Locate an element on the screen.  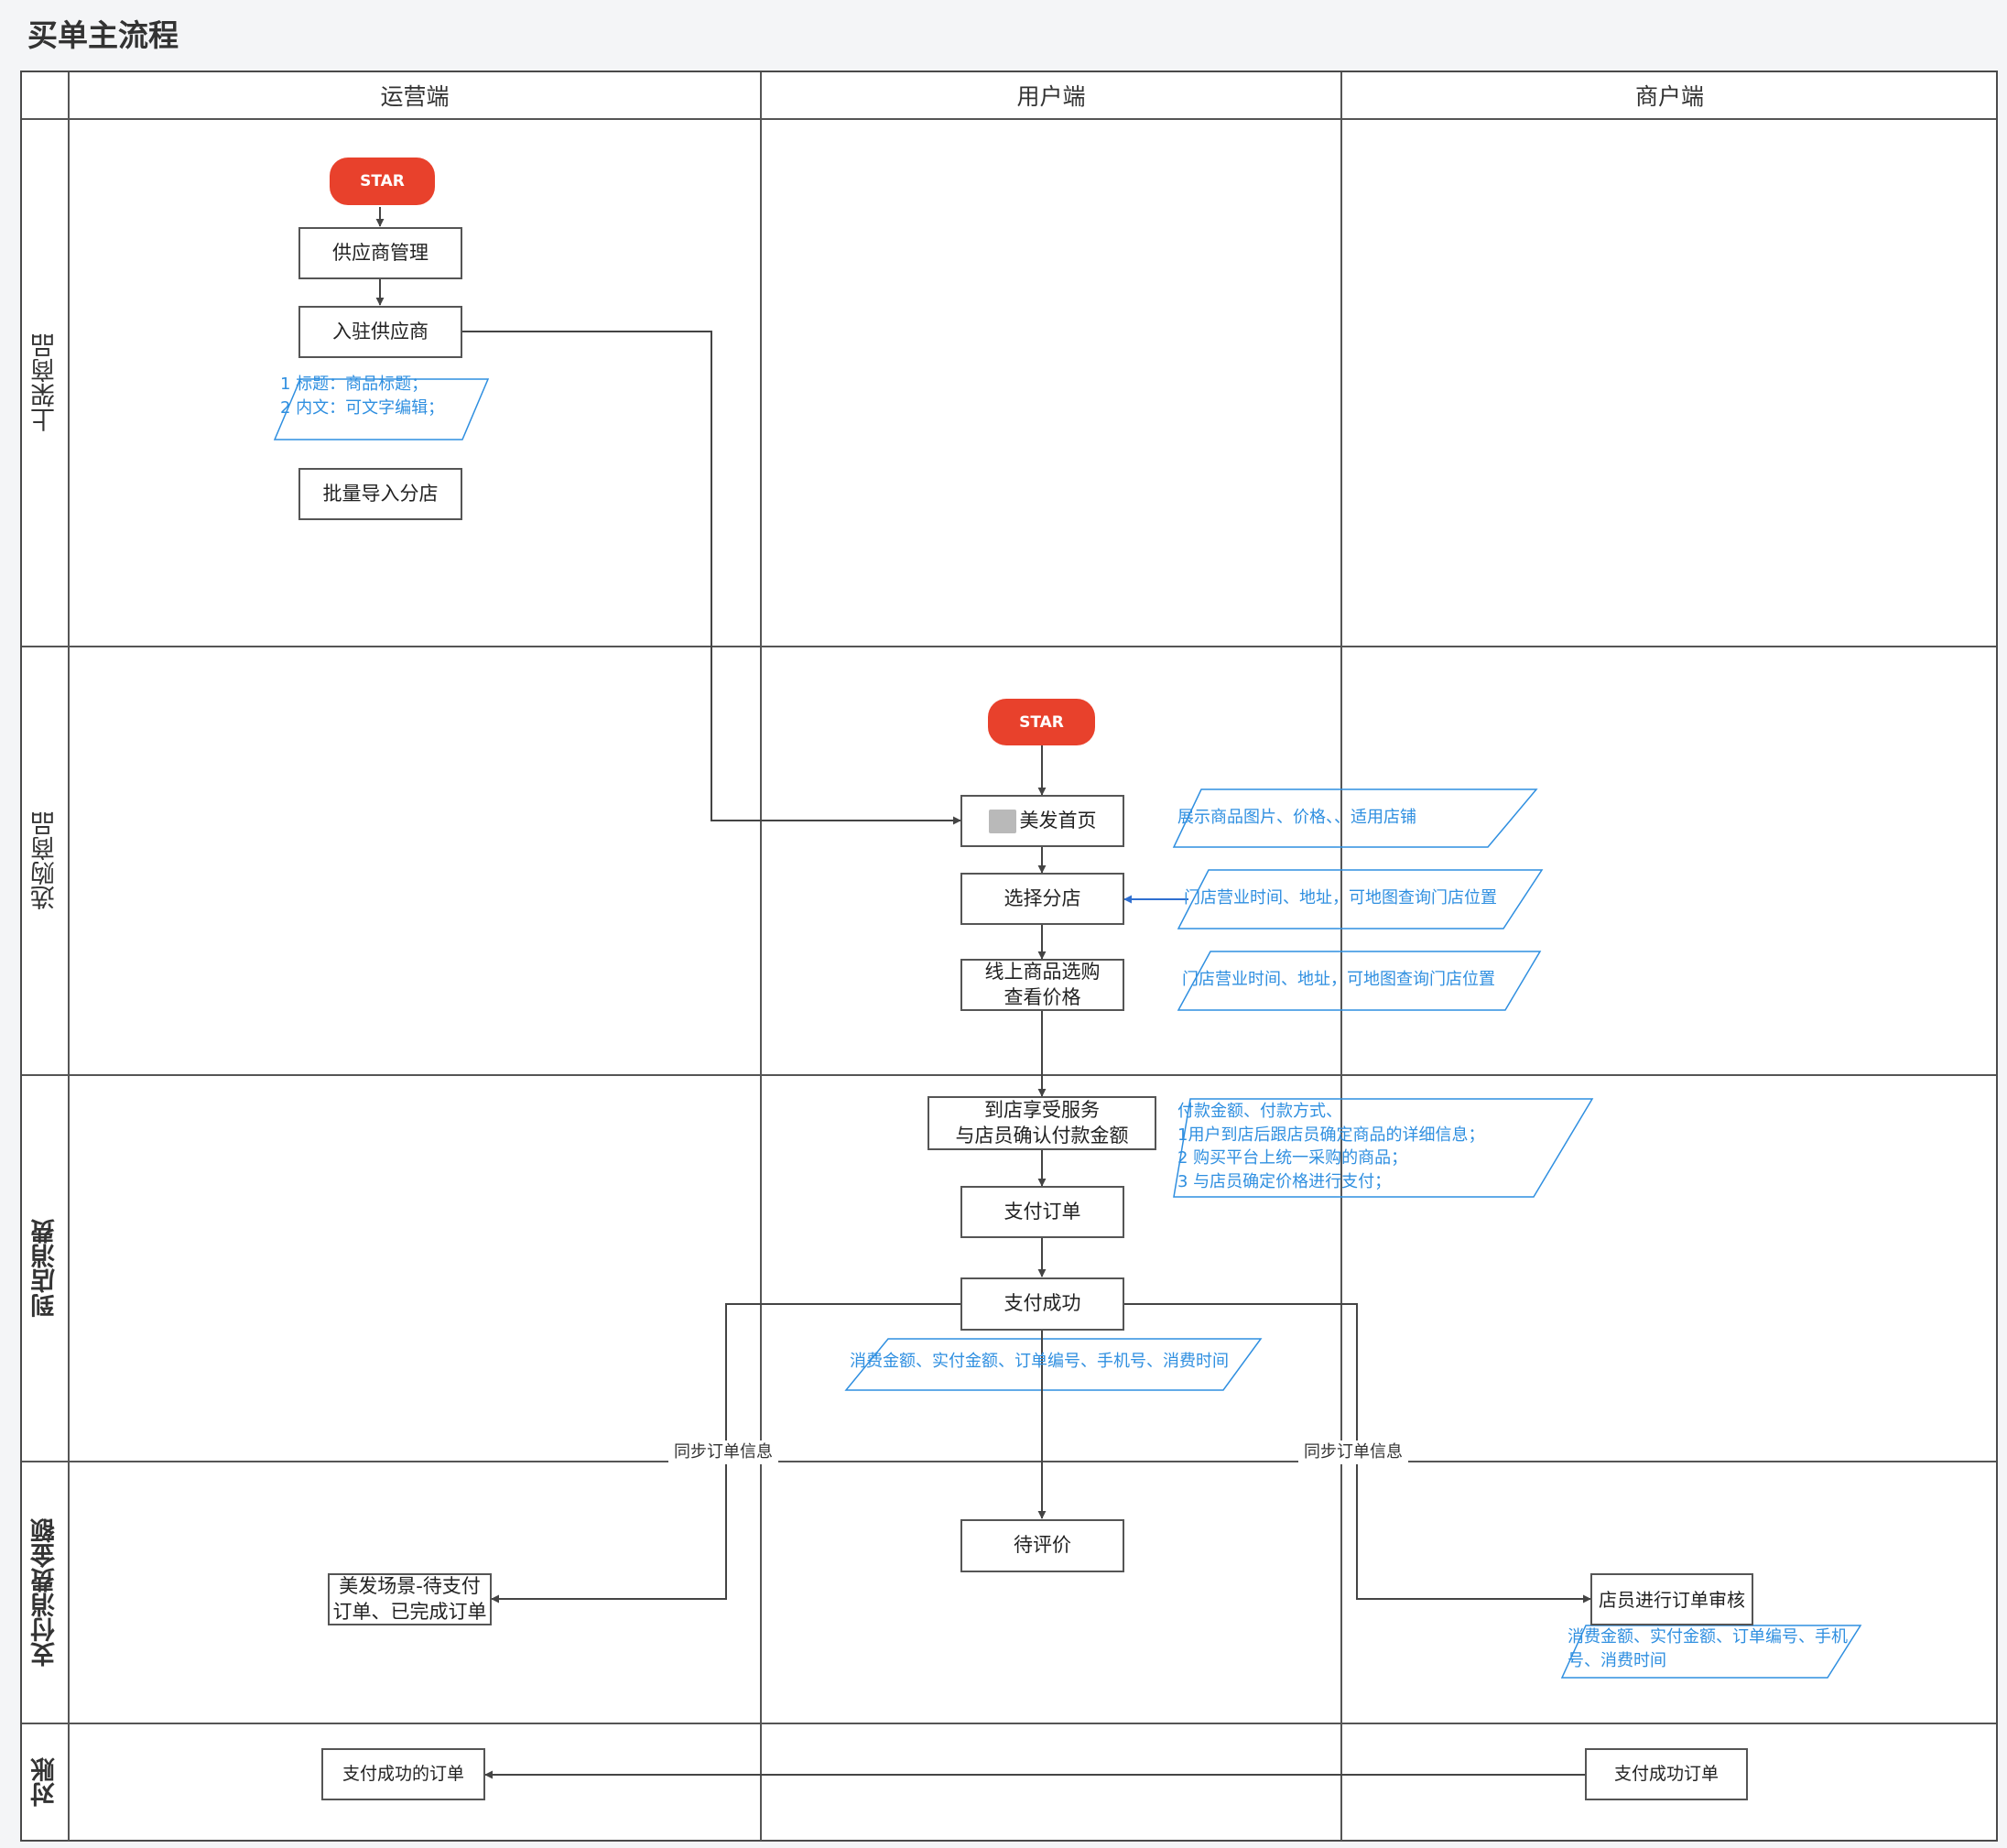
choose-store-node: 选择分店 is located at coordinates (1042, 899).